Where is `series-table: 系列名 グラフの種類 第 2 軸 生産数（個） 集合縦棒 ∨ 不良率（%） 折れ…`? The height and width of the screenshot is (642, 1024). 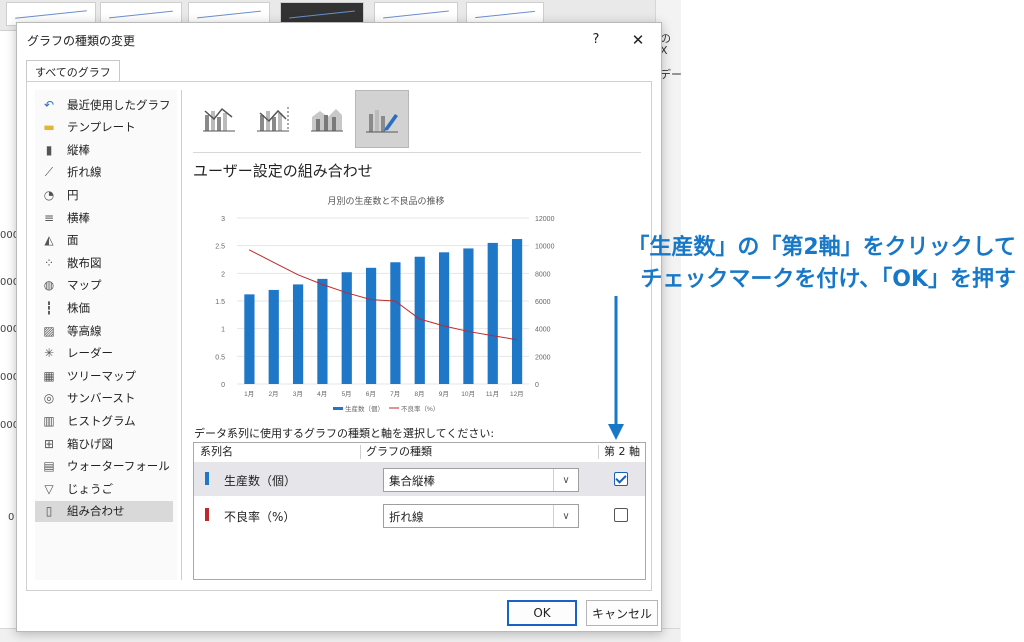 series-table: 系列名 グラフの種類 第 2 軸 生産数（個） 集合縦棒 ∨ 不良率（%） 折れ… is located at coordinates (419, 511).